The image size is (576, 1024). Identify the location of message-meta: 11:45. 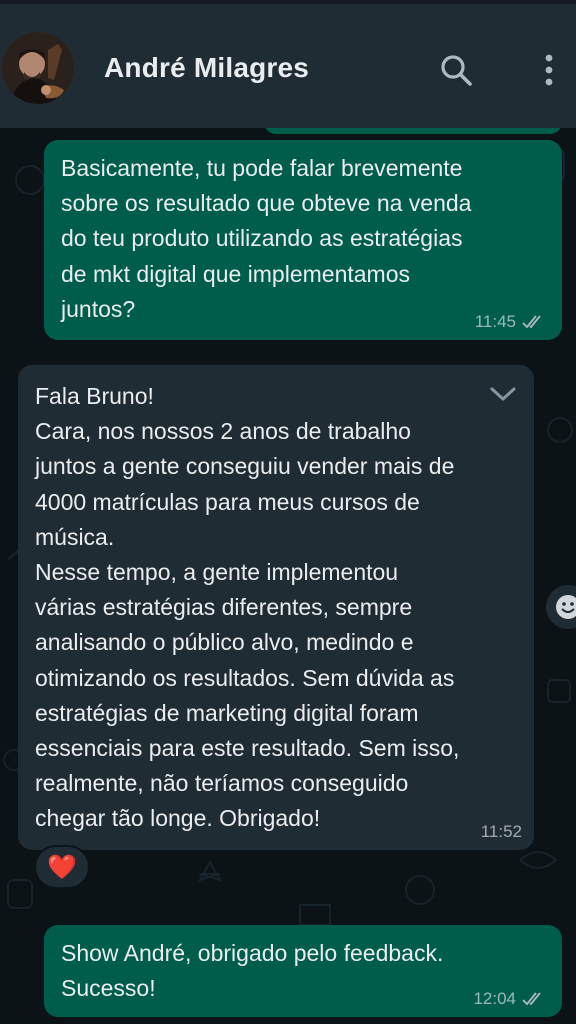
(511, 322).